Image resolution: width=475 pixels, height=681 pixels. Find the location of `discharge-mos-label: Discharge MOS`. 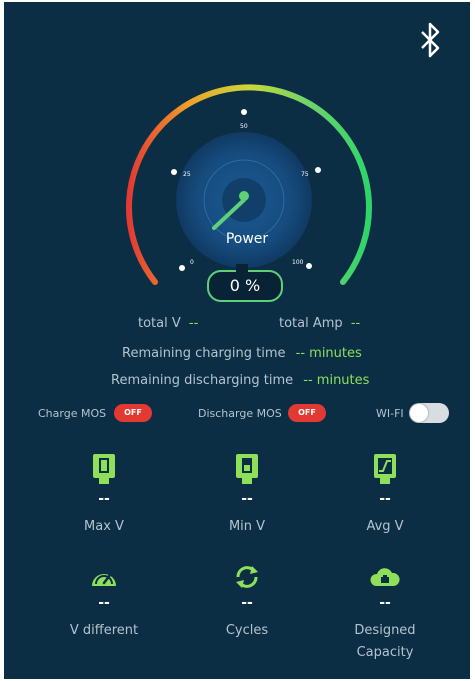

discharge-mos-label: Discharge MOS is located at coordinates (240, 413).